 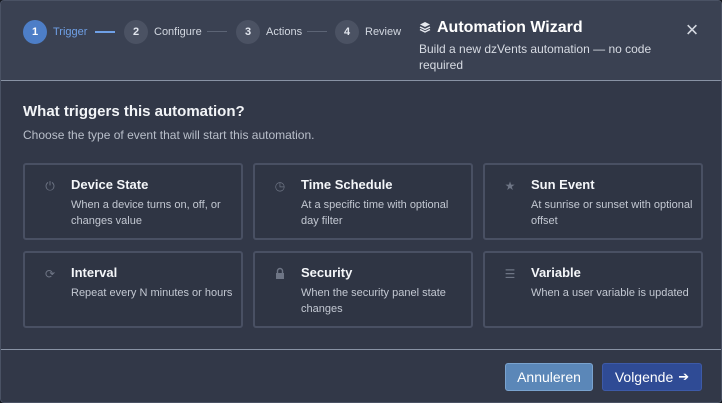 What do you see at coordinates (373, 301) in the screenshot?
I see `card-description: When the security panel state changes` at bounding box center [373, 301].